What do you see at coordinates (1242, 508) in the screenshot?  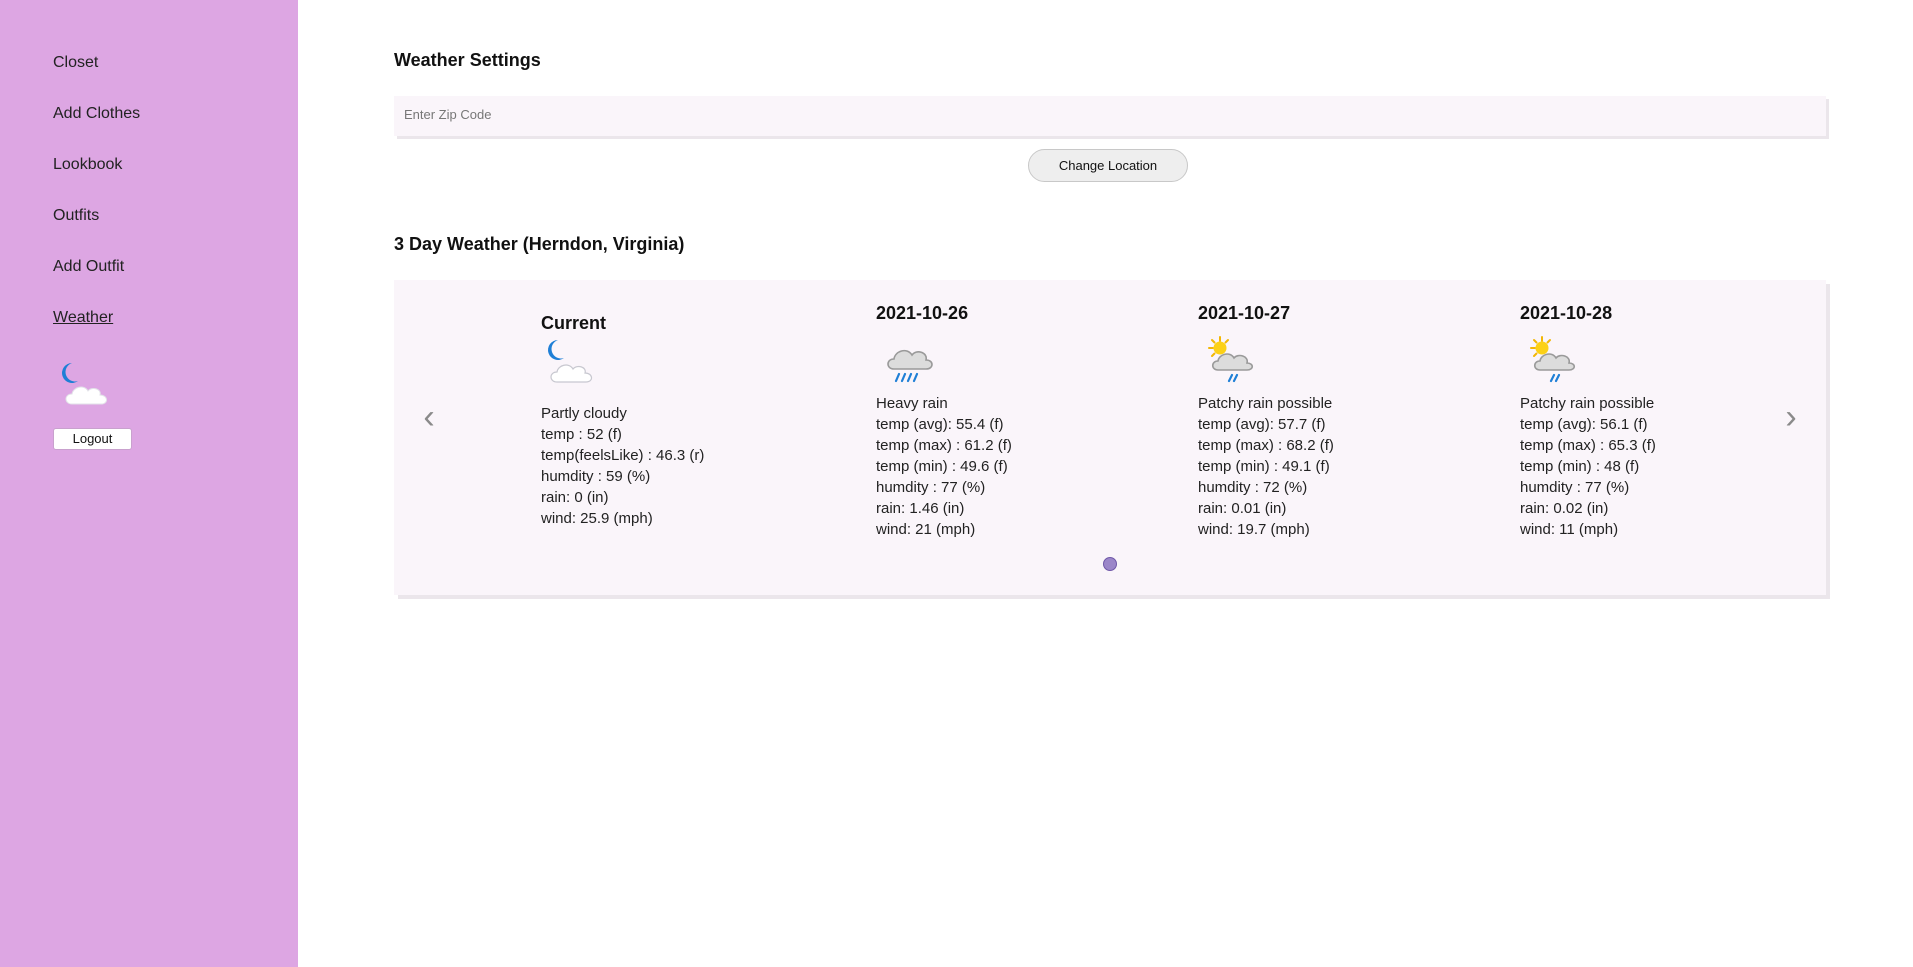 I see `forecast-rain: rain: 0.01 (in)` at bounding box center [1242, 508].